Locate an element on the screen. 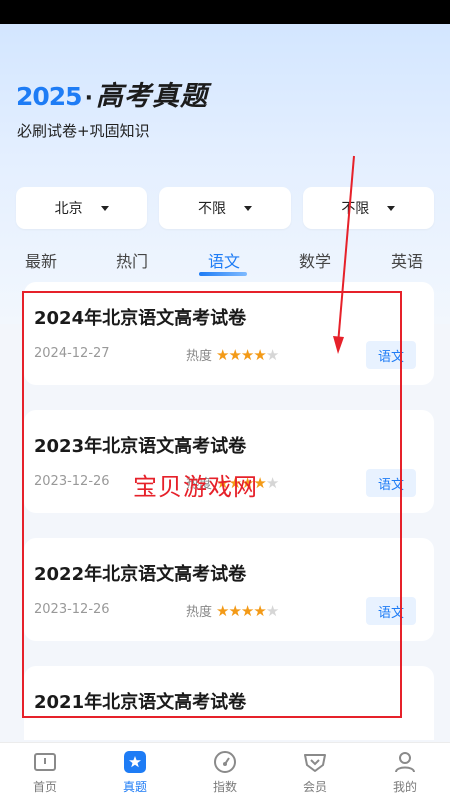 Image resolution: width=450 pixels, height=800 pixels. tab-chinese: 语文 is located at coordinates (224, 260).